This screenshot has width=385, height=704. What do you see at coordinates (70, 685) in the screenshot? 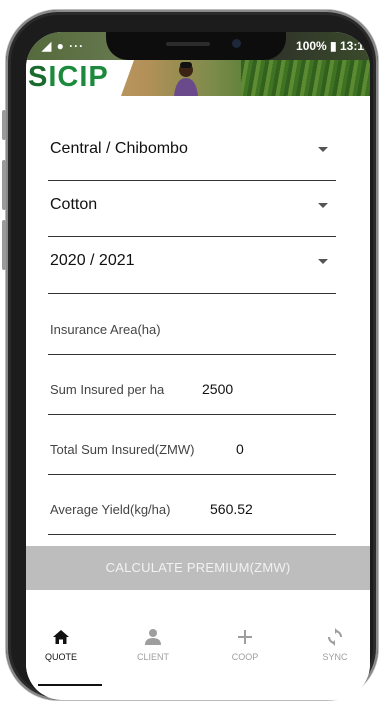
I see `active-tab-indicator` at bounding box center [70, 685].